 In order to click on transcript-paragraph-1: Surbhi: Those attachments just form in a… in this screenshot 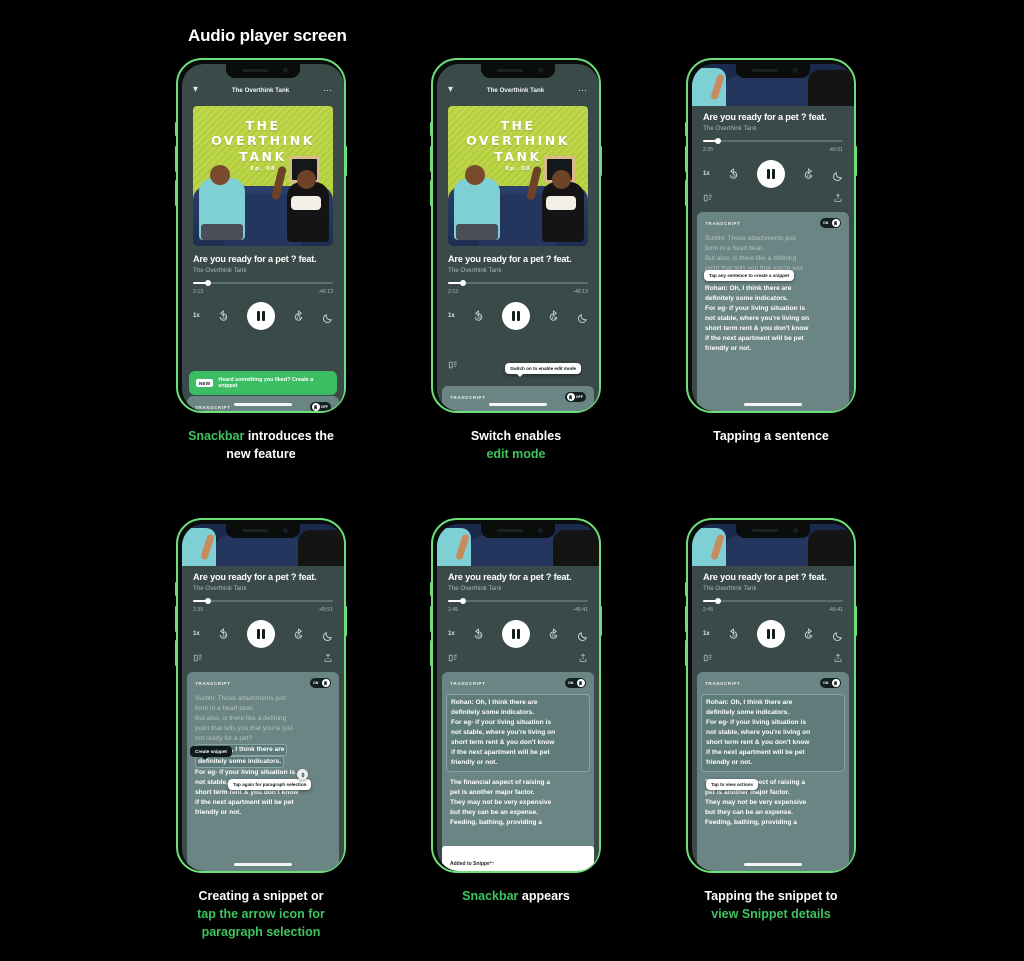, I will do `click(263, 719)`.